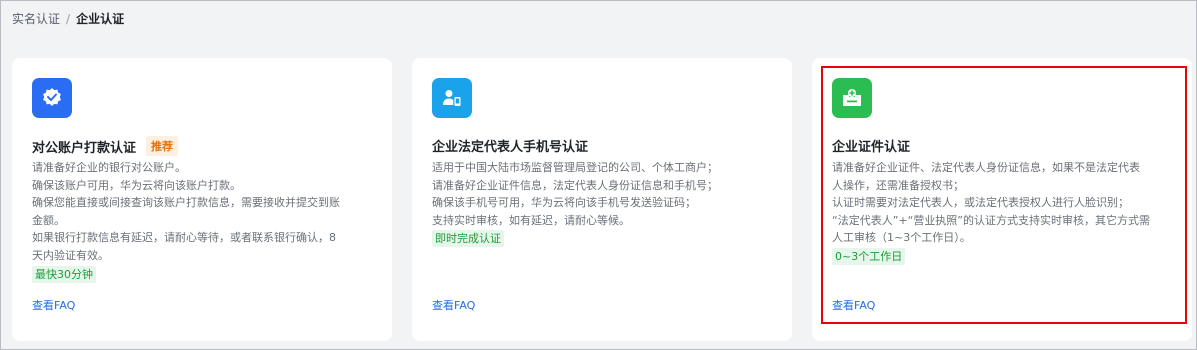 The width and height of the screenshot is (1197, 350). Describe the element at coordinates (575, 185) in the screenshot. I see `desc-line: 请准备好企业证件信息，法定代表人身份证信息和手机号；` at that location.